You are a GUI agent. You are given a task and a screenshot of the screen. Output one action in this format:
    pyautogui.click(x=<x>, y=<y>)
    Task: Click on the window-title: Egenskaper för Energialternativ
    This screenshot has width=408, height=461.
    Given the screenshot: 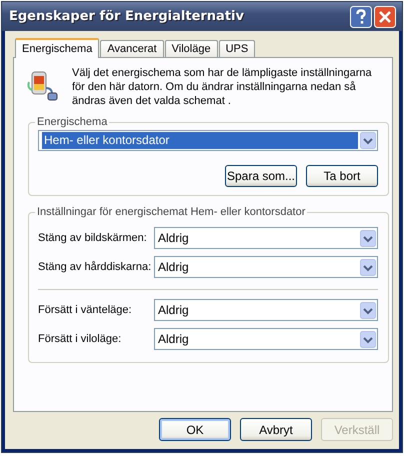 What is the action you would take?
    pyautogui.click(x=126, y=16)
    